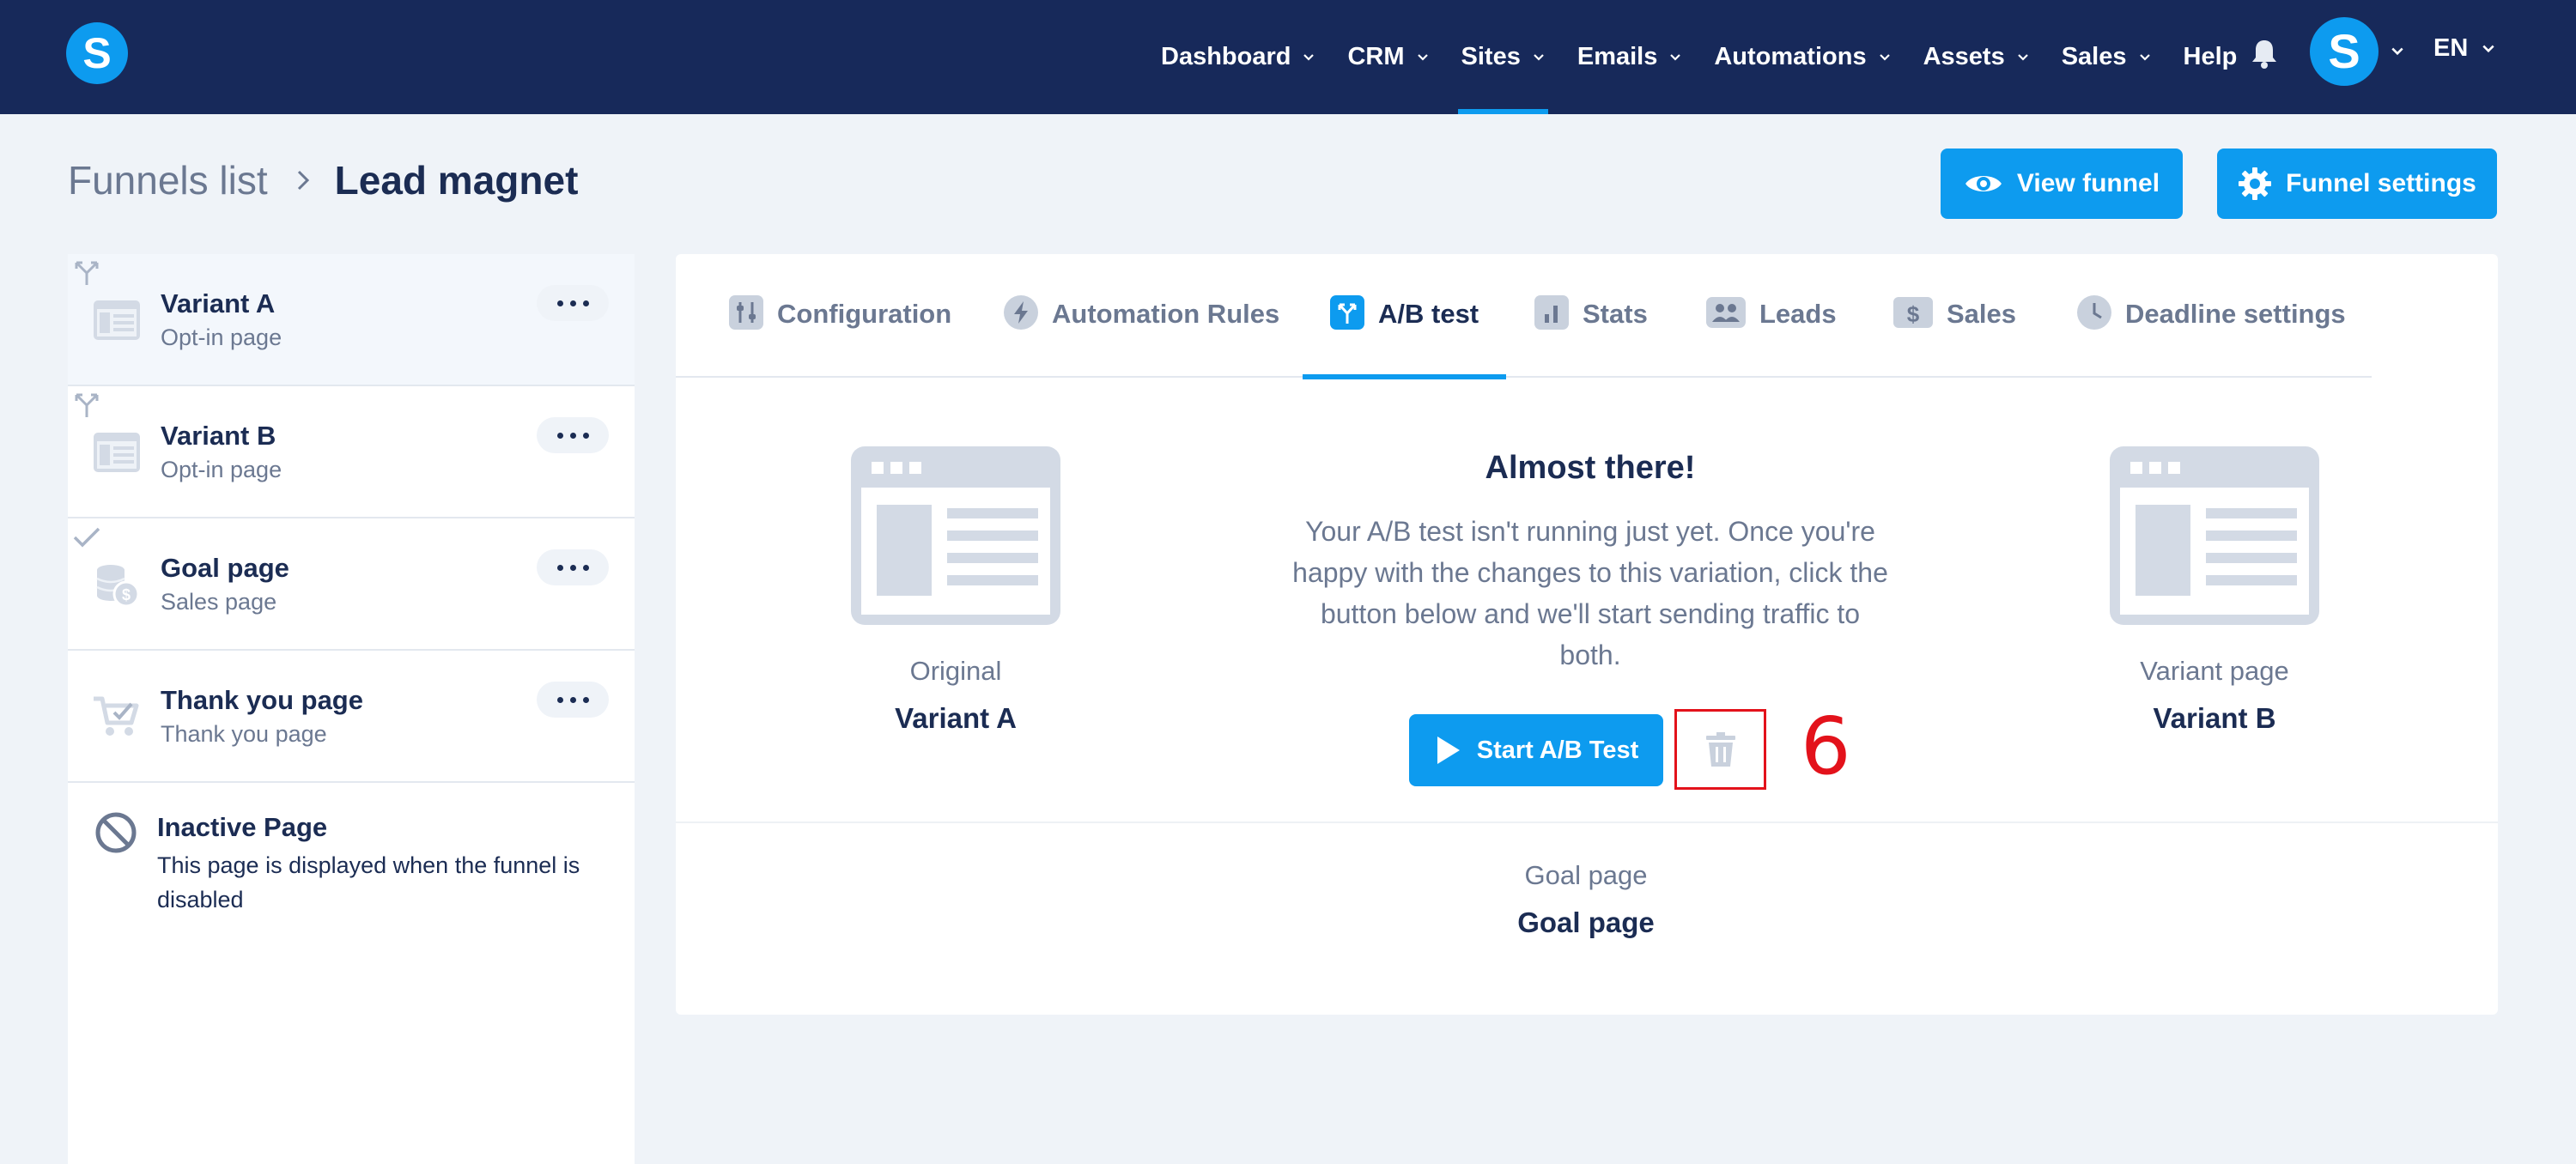  I want to click on tab-configuration: Configuration, so click(841, 336).